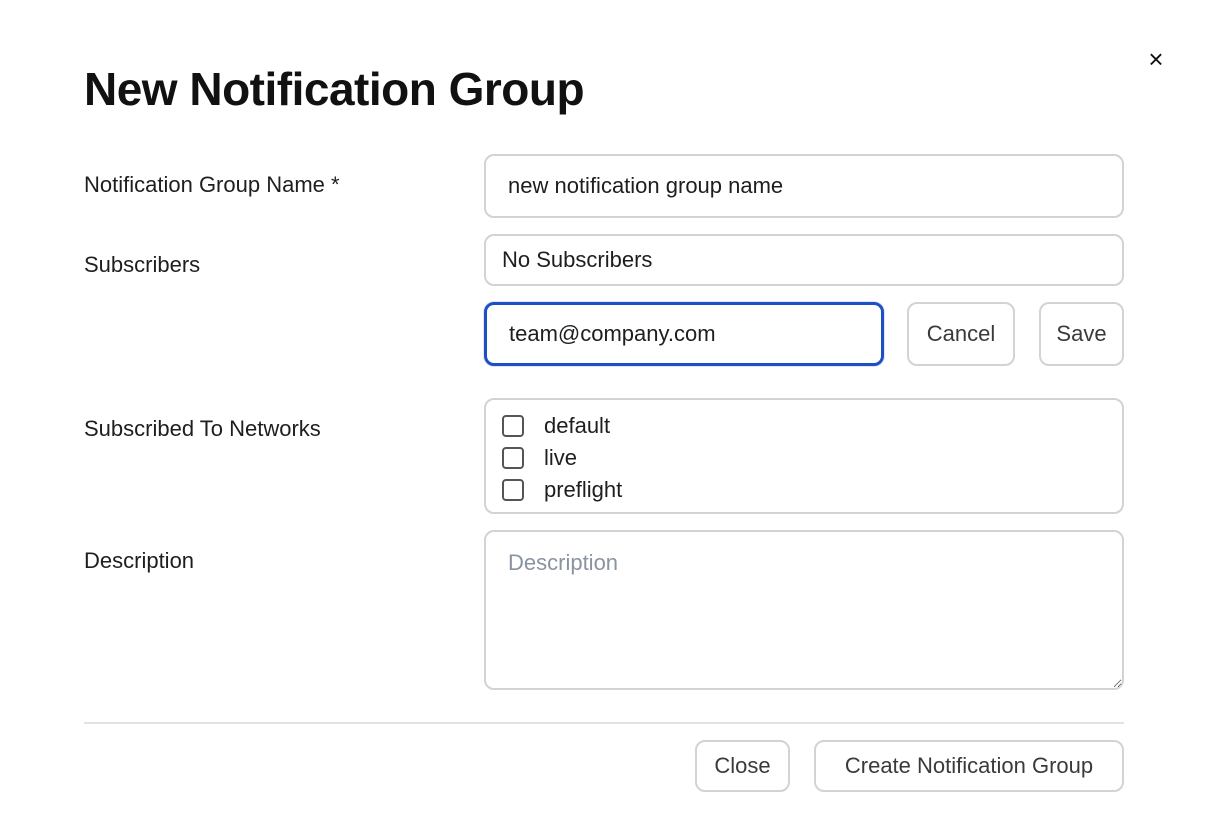  I want to click on network-option-preflight: preflight, so click(804, 490).